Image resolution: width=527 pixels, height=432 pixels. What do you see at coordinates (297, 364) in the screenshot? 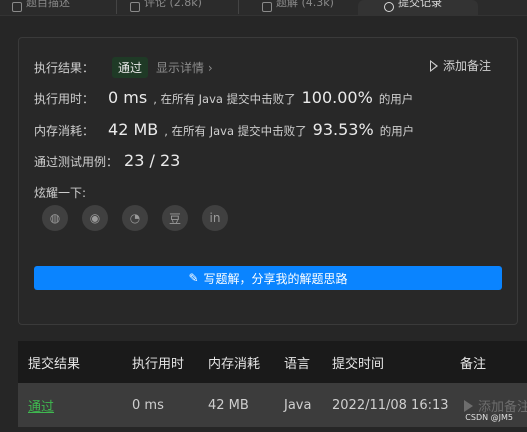
I see `header-language: 语言` at bounding box center [297, 364].